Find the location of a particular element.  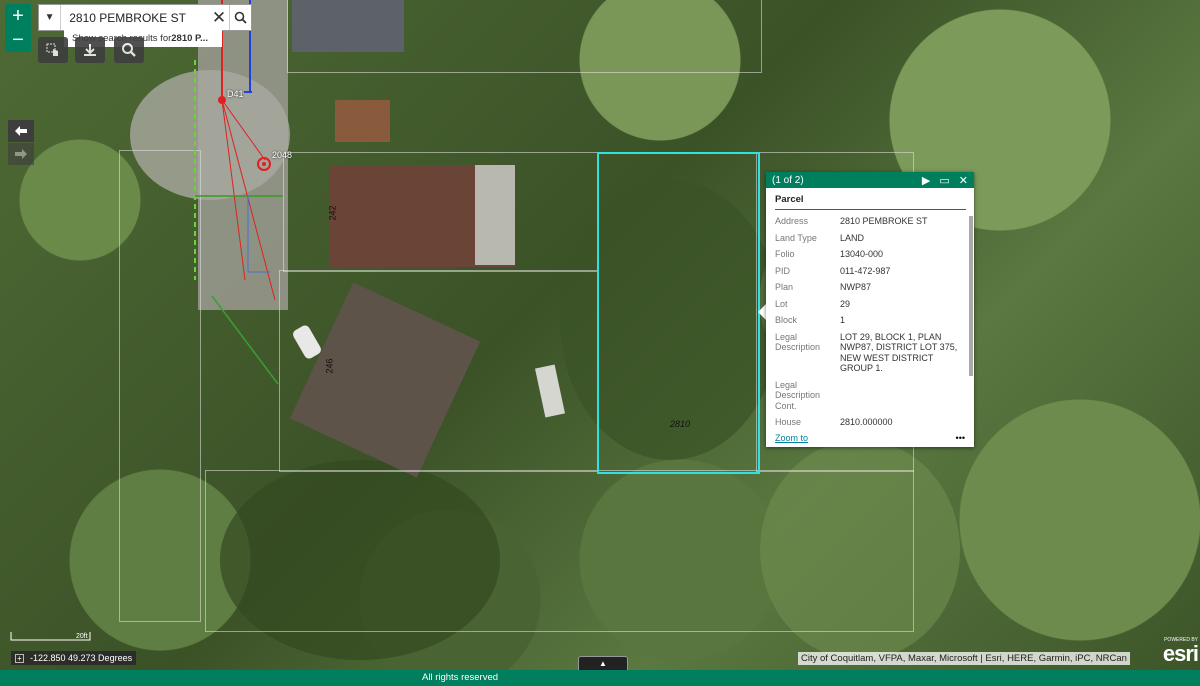

esri-name: esri is located at coordinates (1180, 653).